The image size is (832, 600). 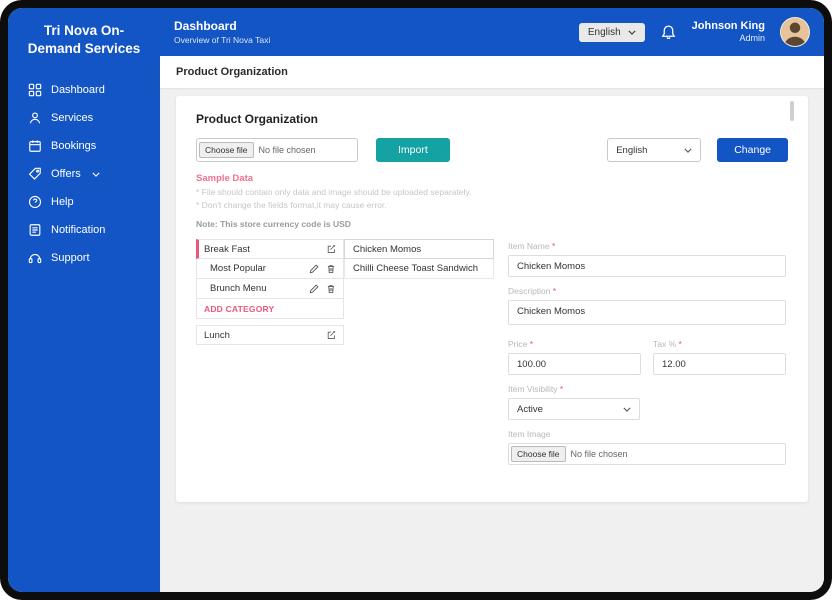 I want to click on change-button: Change, so click(x=752, y=150).